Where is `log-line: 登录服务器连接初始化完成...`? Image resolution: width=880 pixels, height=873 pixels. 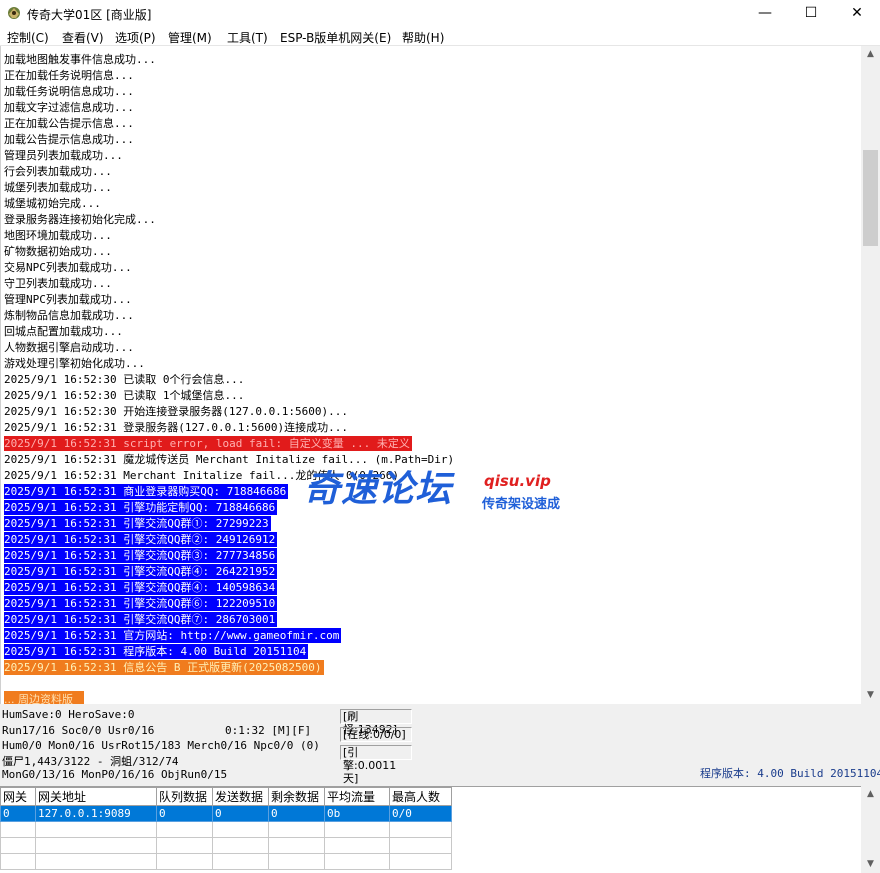
log-line: 登录服务器连接初始化完成... is located at coordinates (80, 219).